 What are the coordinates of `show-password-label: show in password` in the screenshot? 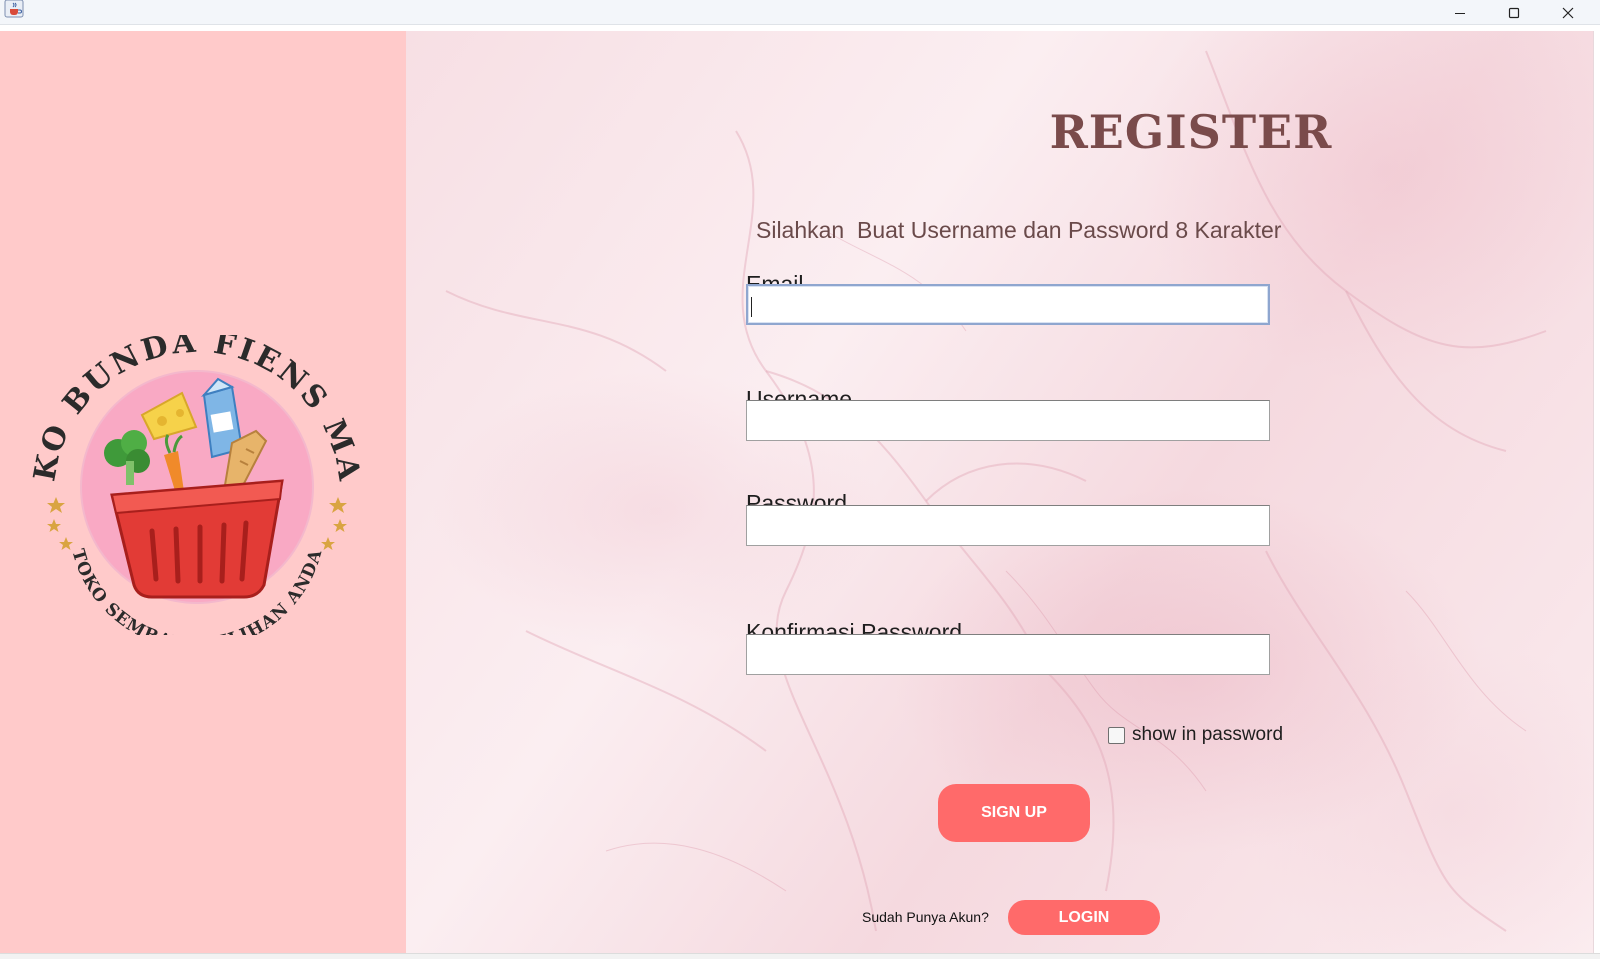 It's located at (1208, 734).